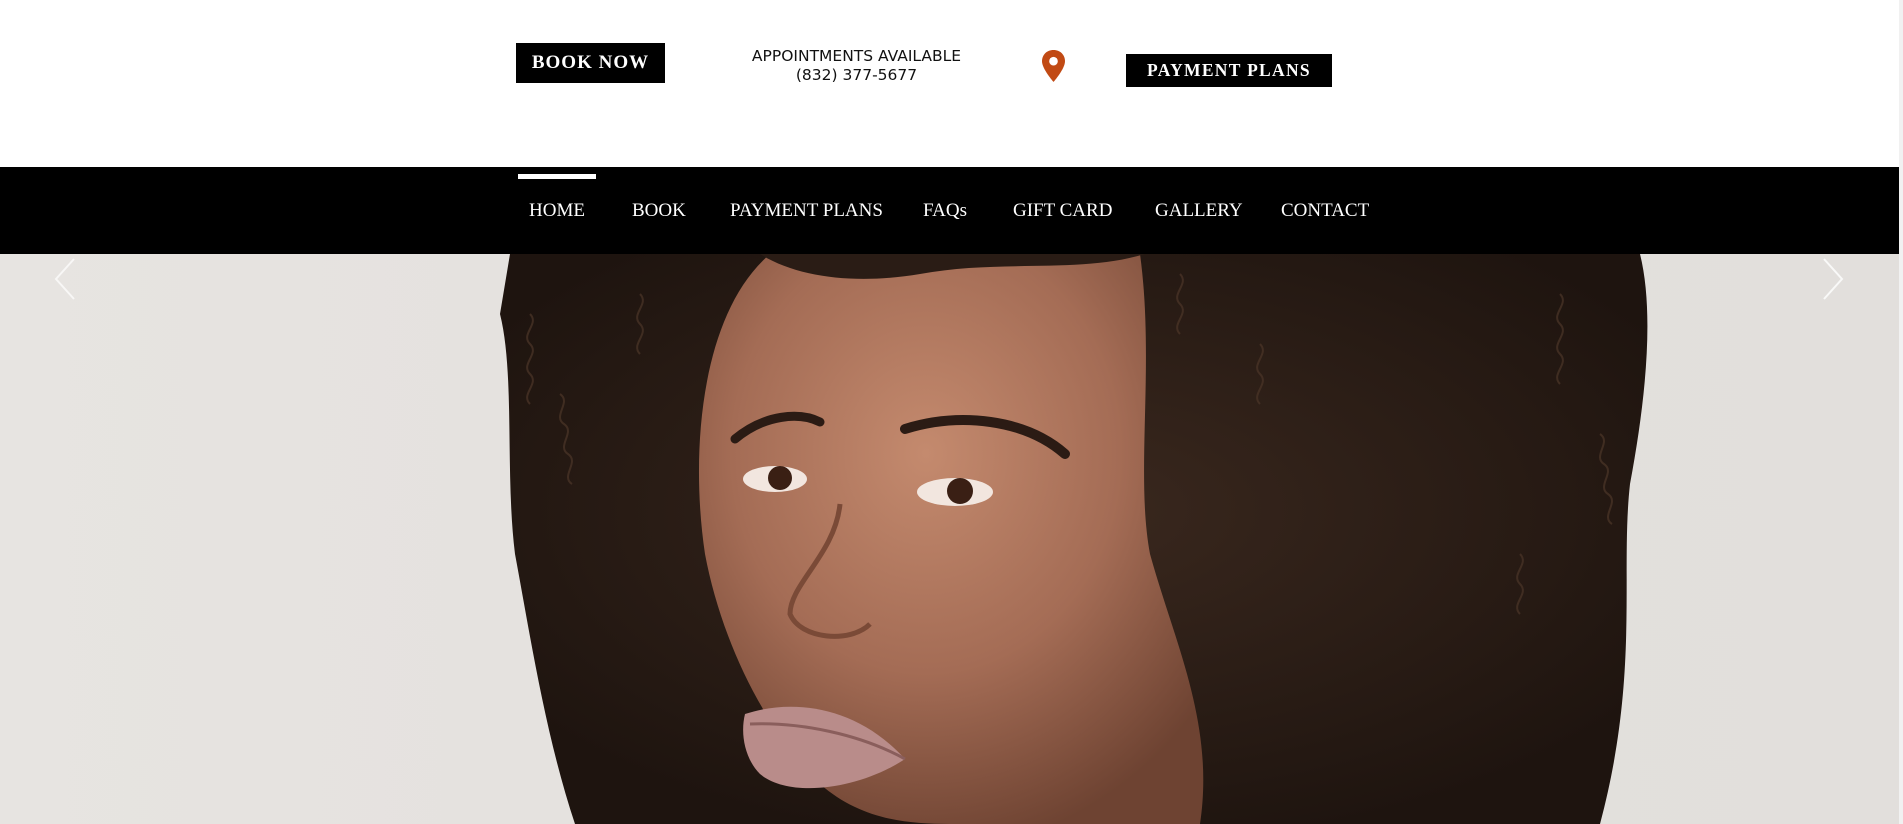  I want to click on appointments-available-text: APPOINTMENTS AVAILABLE, so click(856, 56).